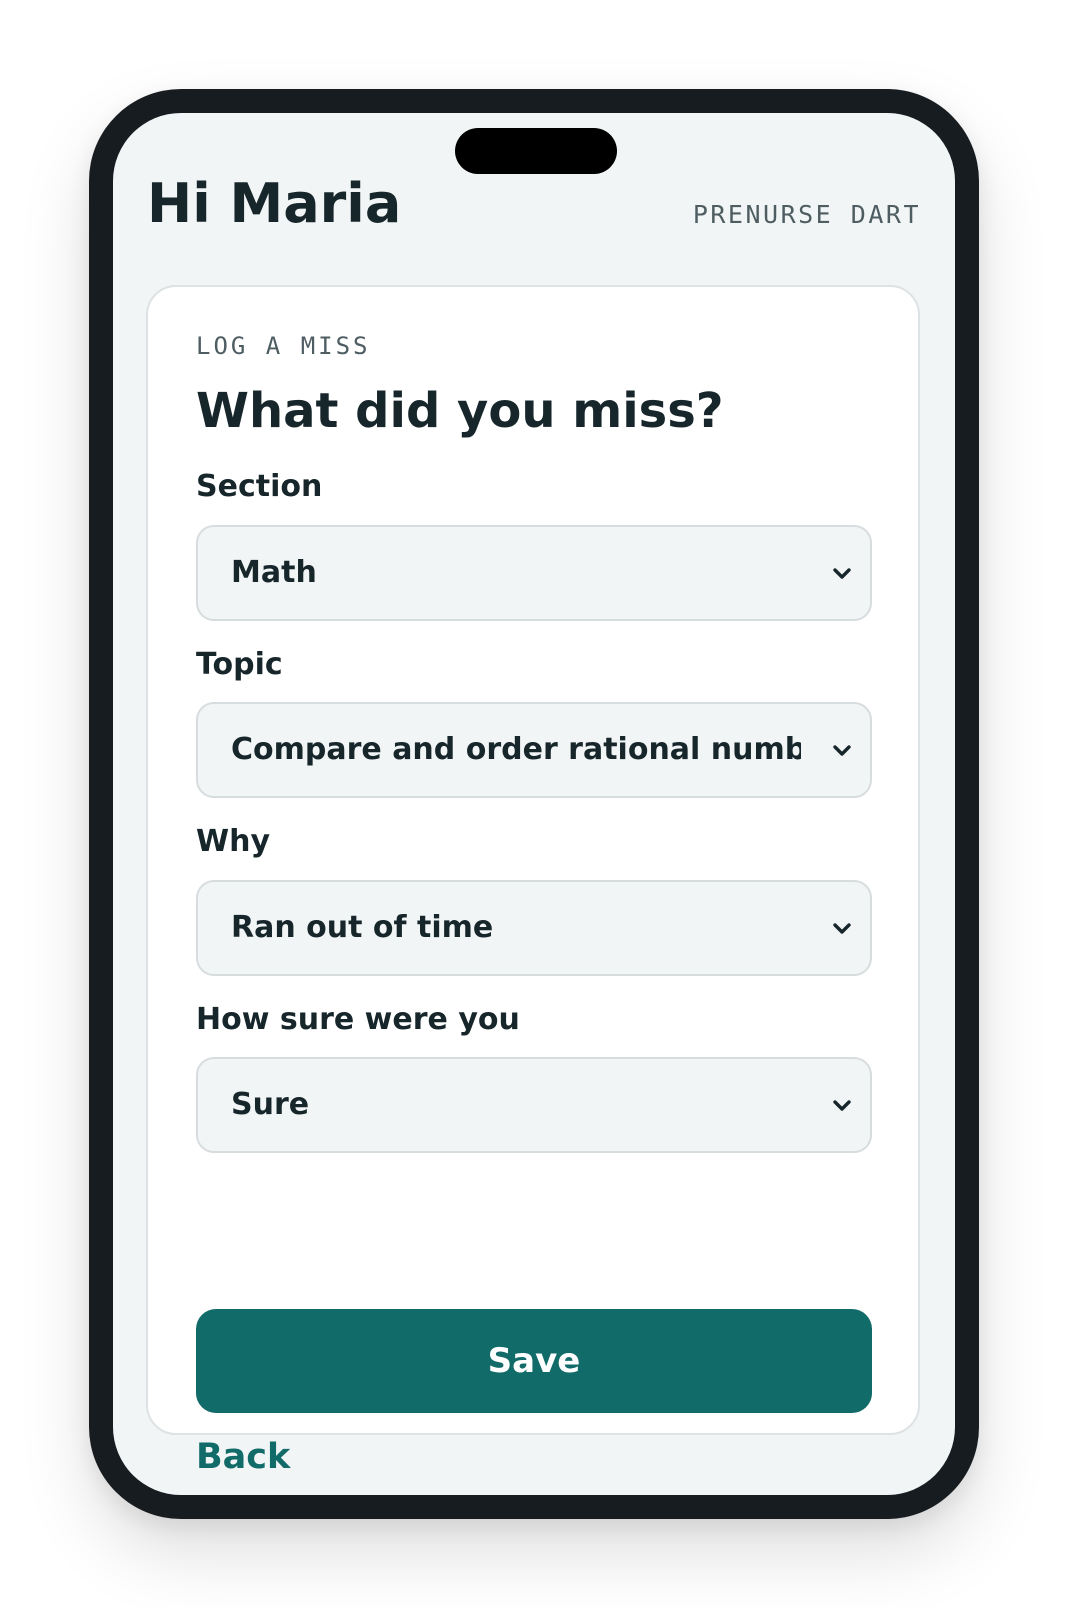 The width and height of the screenshot is (1068, 1608). What do you see at coordinates (534, 1361) in the screenshot?
I see `save-button: Save` at bounding box center [534, 1361].